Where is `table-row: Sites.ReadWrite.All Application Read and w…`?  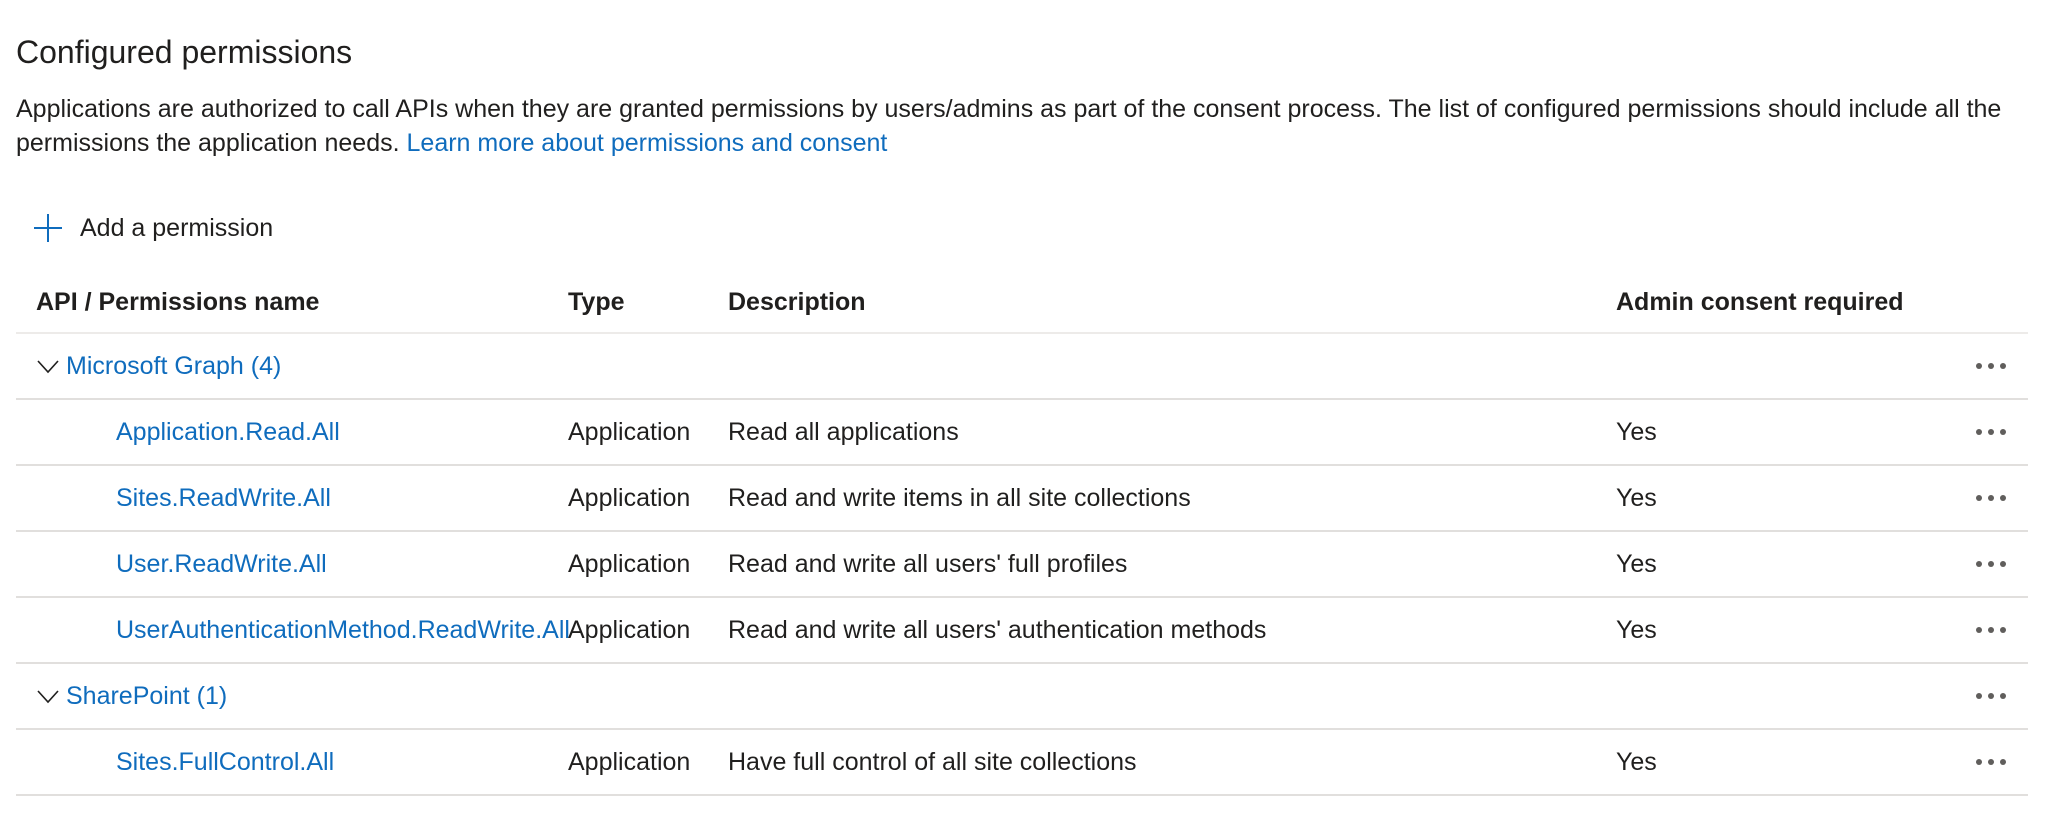 table-row: Sites.ReadWrite.All Application Read and w… is located at coordinates (1022, 499).